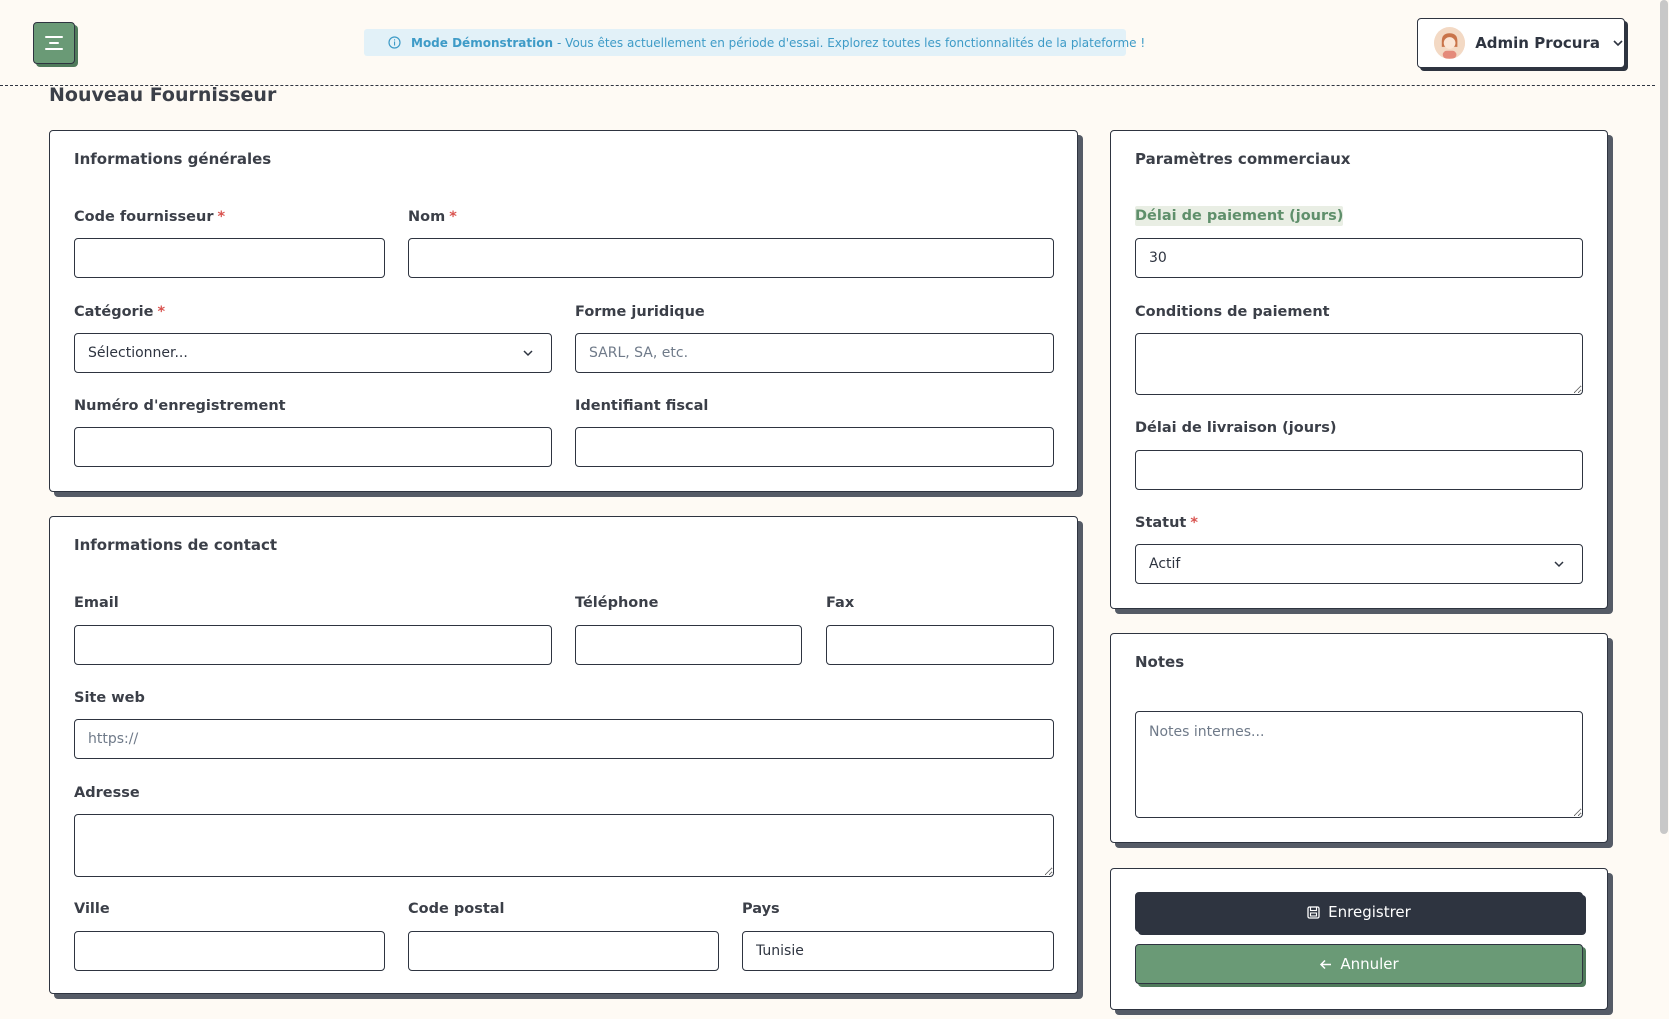 Image resolution: width=1669 pixels, height=1019 pixels. I want to click on city-label: Ville, so click(92, 909).